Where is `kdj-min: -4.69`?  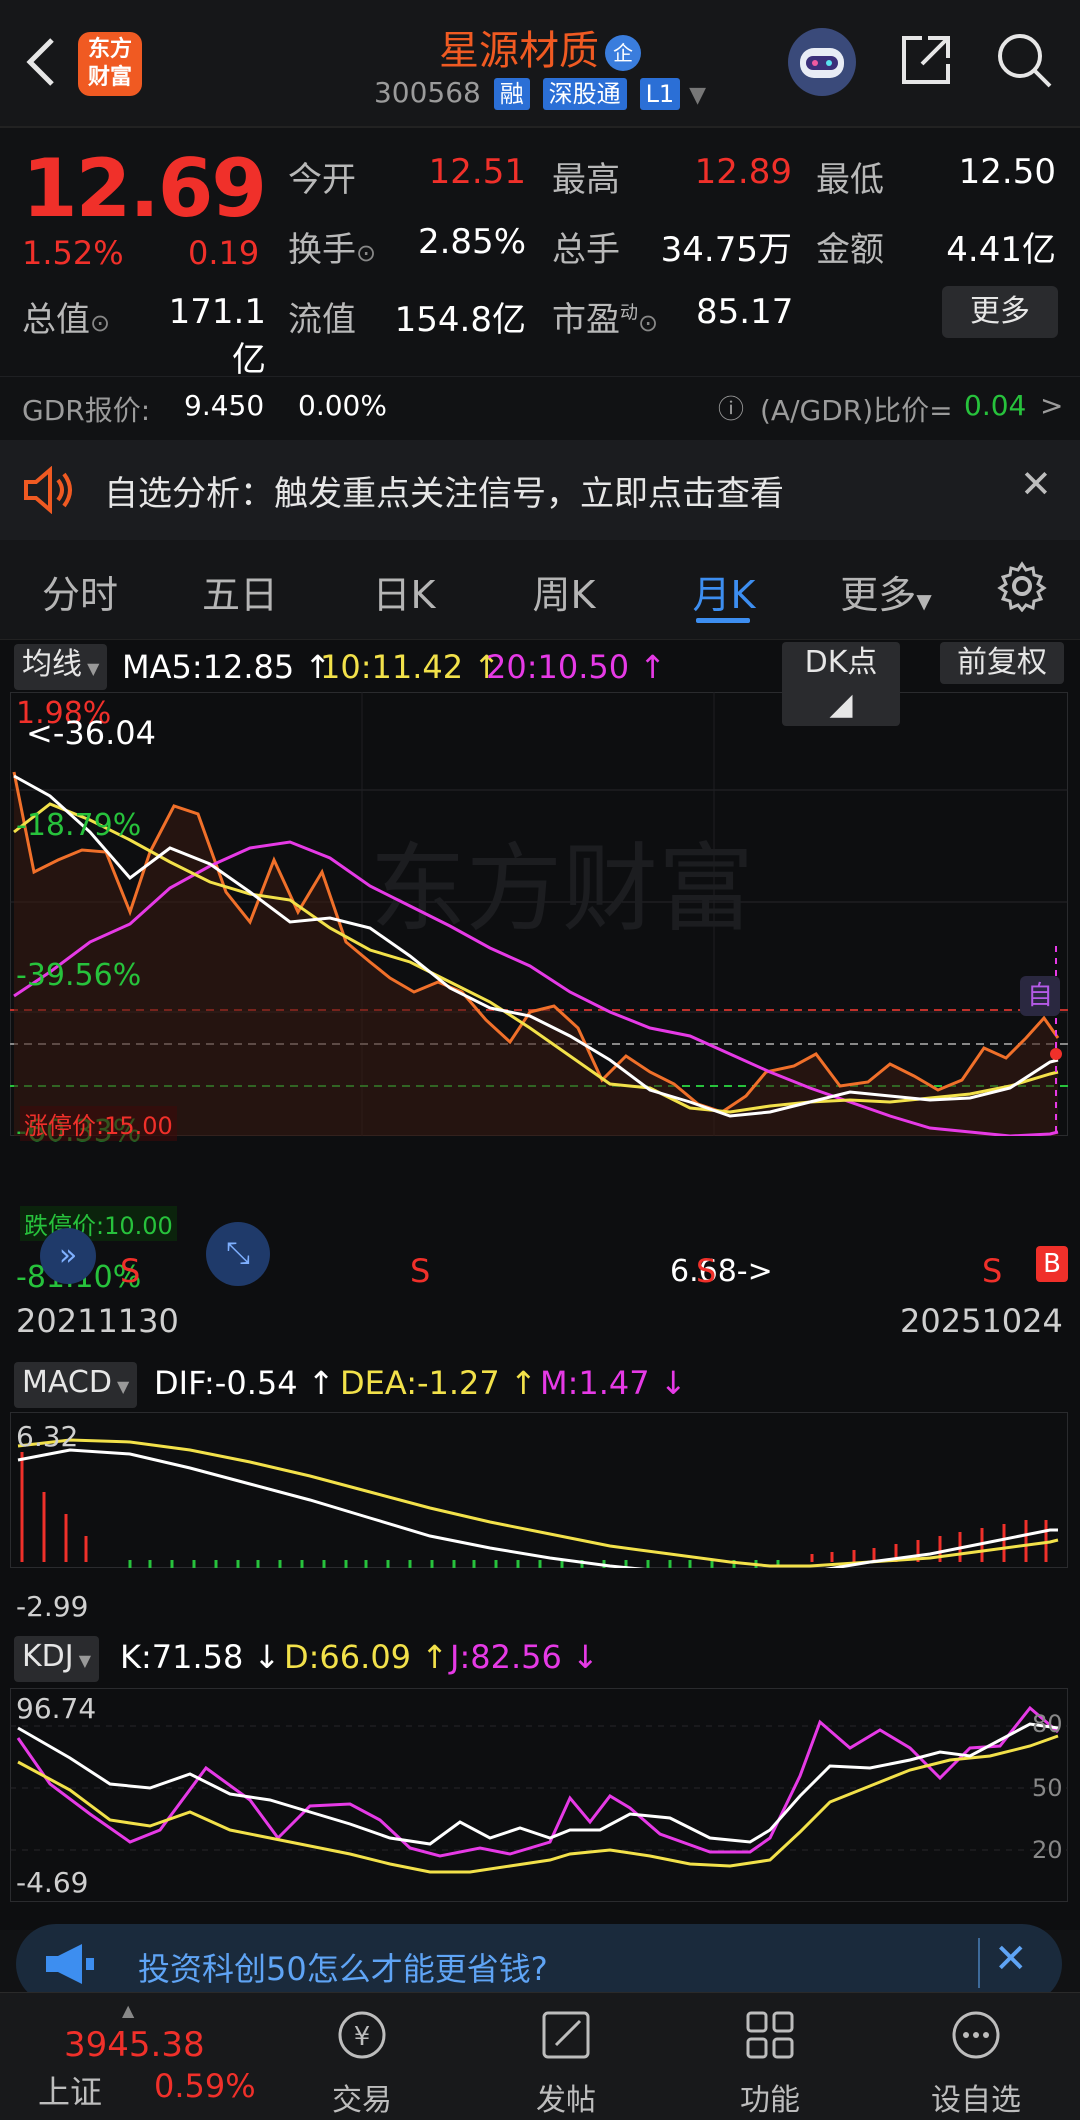
kdj-min: -4.69 is located at coordinates (52, 1882).